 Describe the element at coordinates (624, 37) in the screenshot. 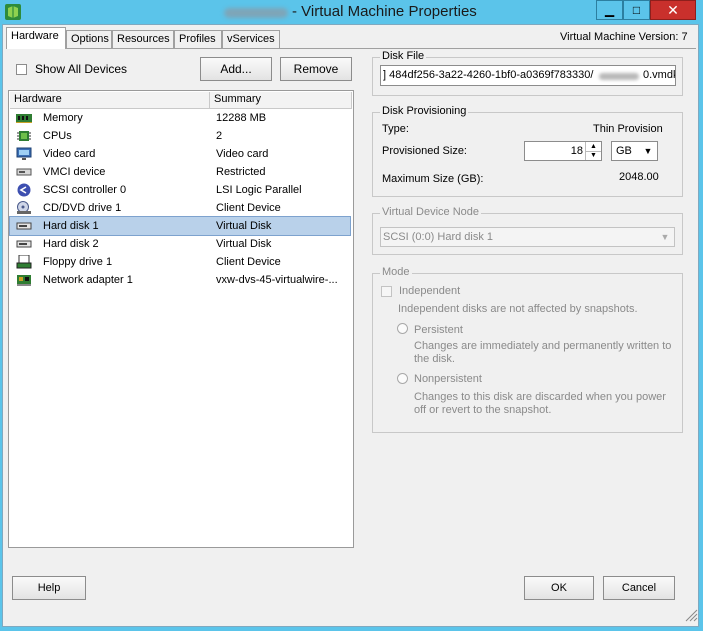

I see `vm-version-label: Virtual Machine Version: 7` at that location.